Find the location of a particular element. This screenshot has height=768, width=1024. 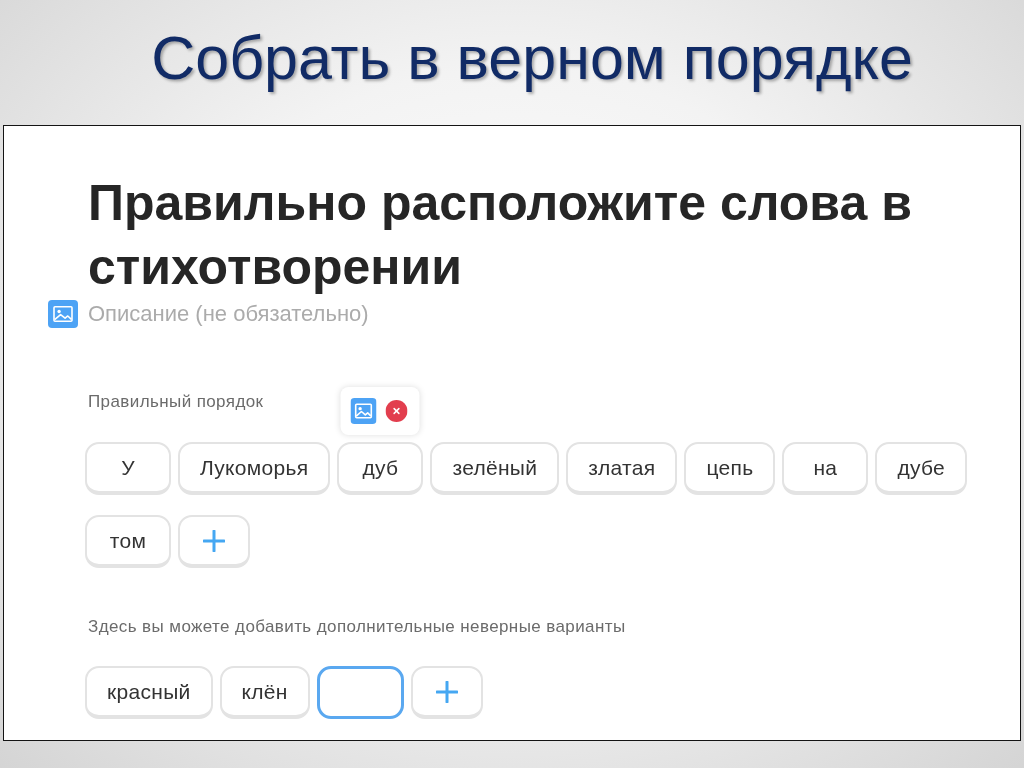

slide-title: Собрать в верном порядке is located at coordinates (532, 58).